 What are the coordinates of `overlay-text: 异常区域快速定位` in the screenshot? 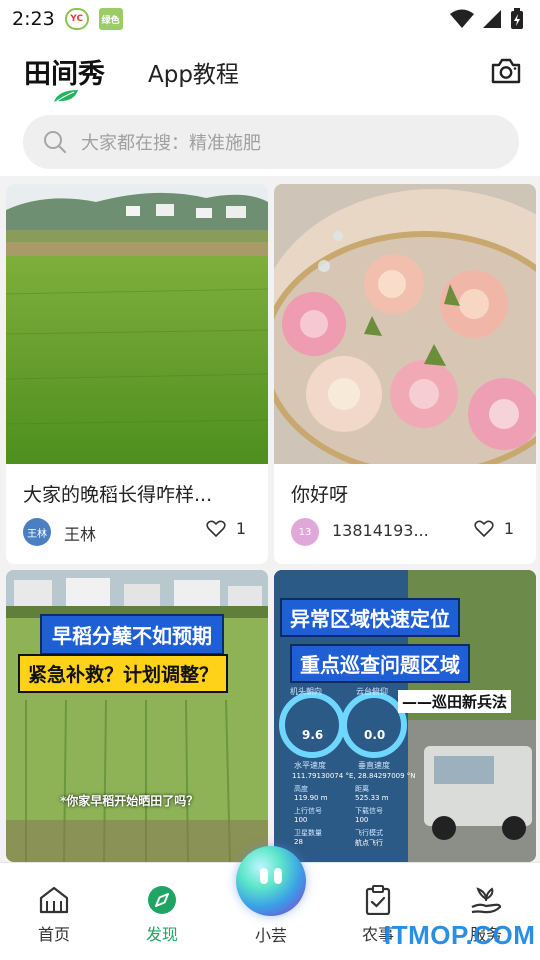 It's located at (370, 619).